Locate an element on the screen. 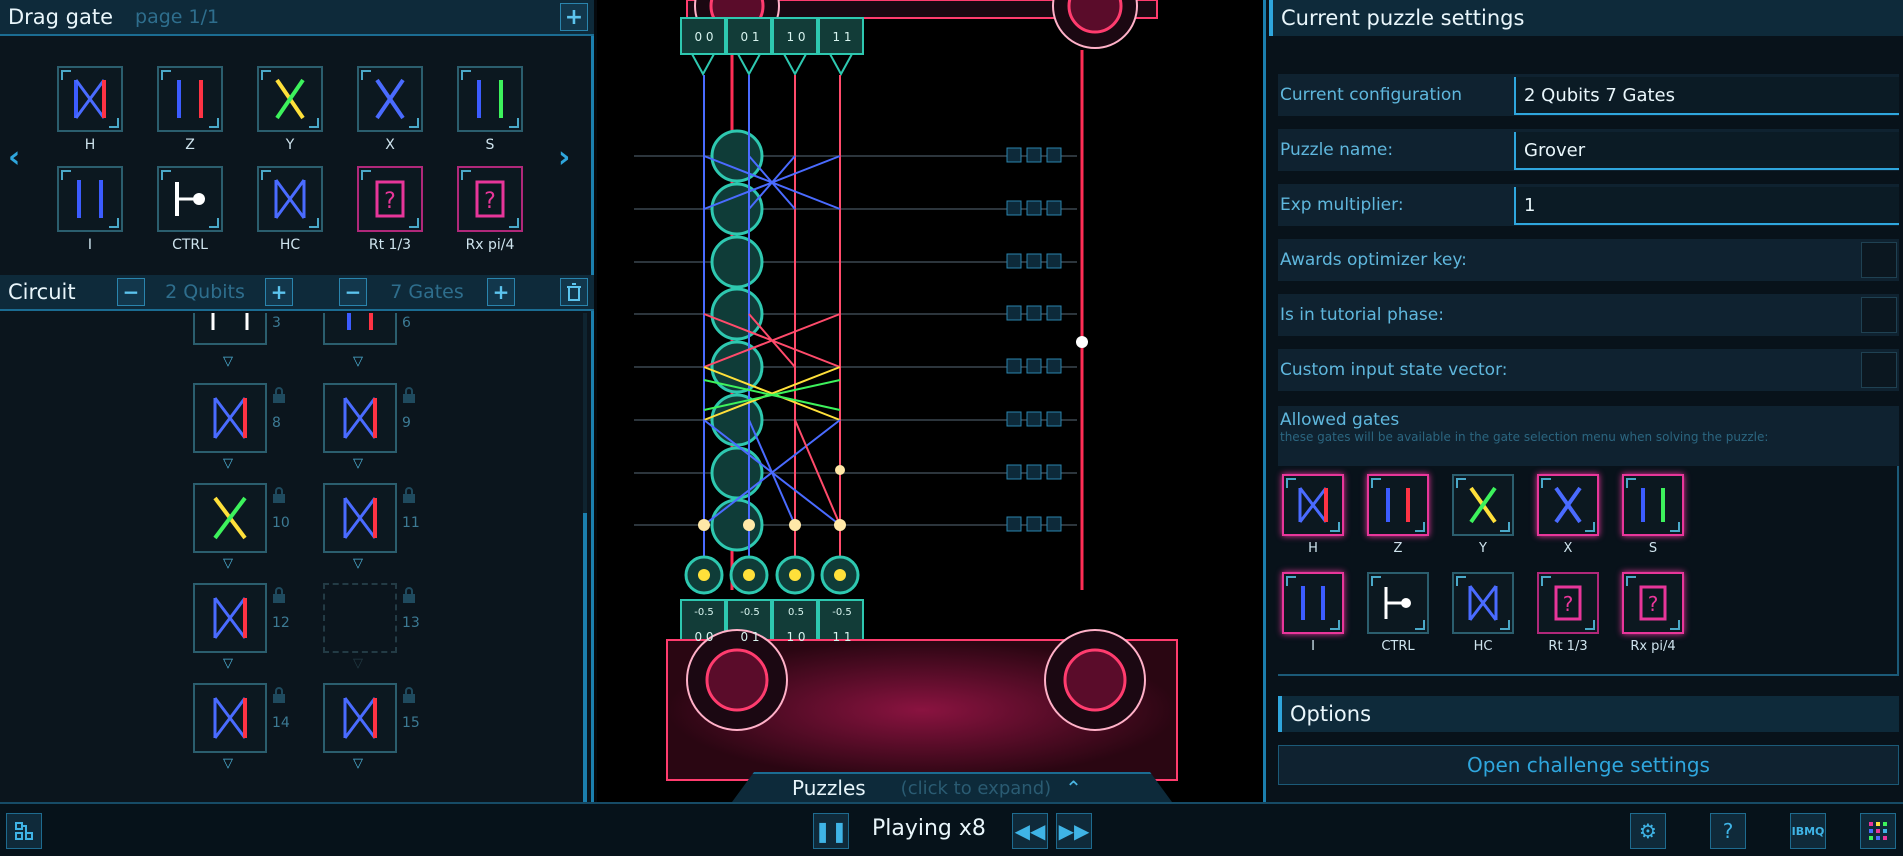 This screenshot has width=1903, height=856. slot-number: 14 is located at coordinates (281, 723).